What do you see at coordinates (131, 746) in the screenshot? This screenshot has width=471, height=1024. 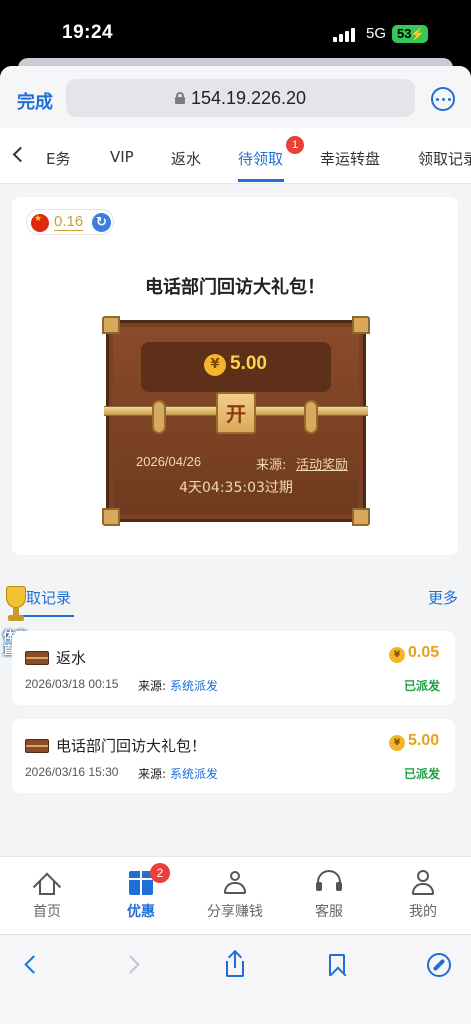 I see `record-title: 电话部门回访大礼包！` at bounding box center [131, 746].